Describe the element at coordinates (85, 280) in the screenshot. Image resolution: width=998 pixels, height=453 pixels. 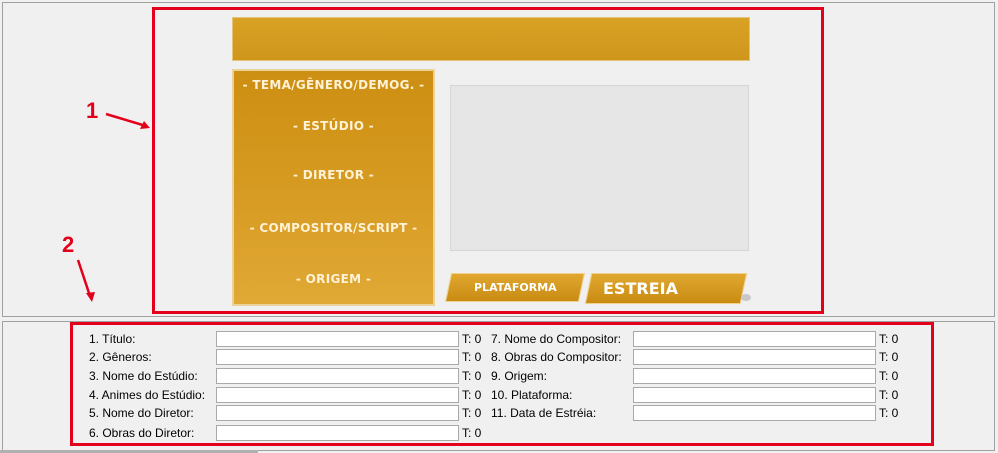
I see `annotation-arrow-2-icon` at that location.